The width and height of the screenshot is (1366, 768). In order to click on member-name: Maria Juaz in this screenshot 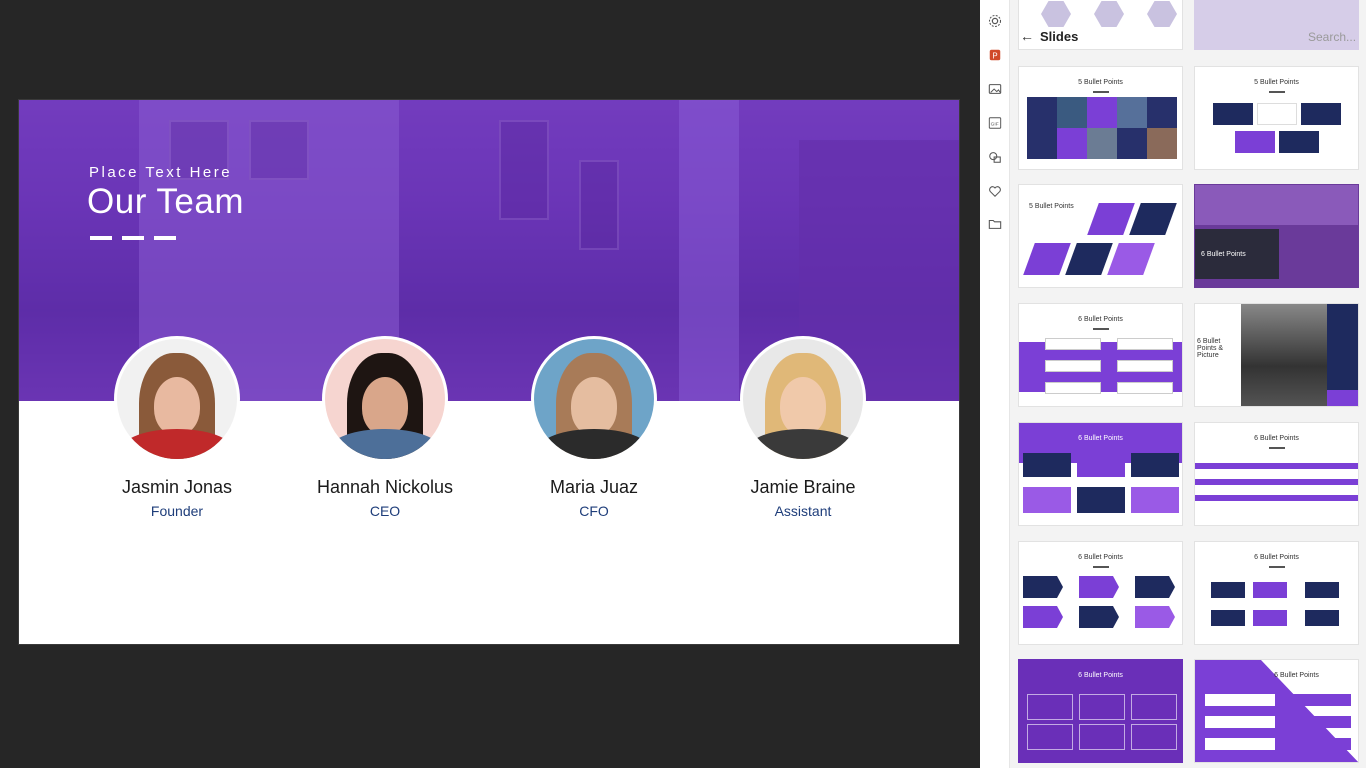, I will do `click(594, 487)`.